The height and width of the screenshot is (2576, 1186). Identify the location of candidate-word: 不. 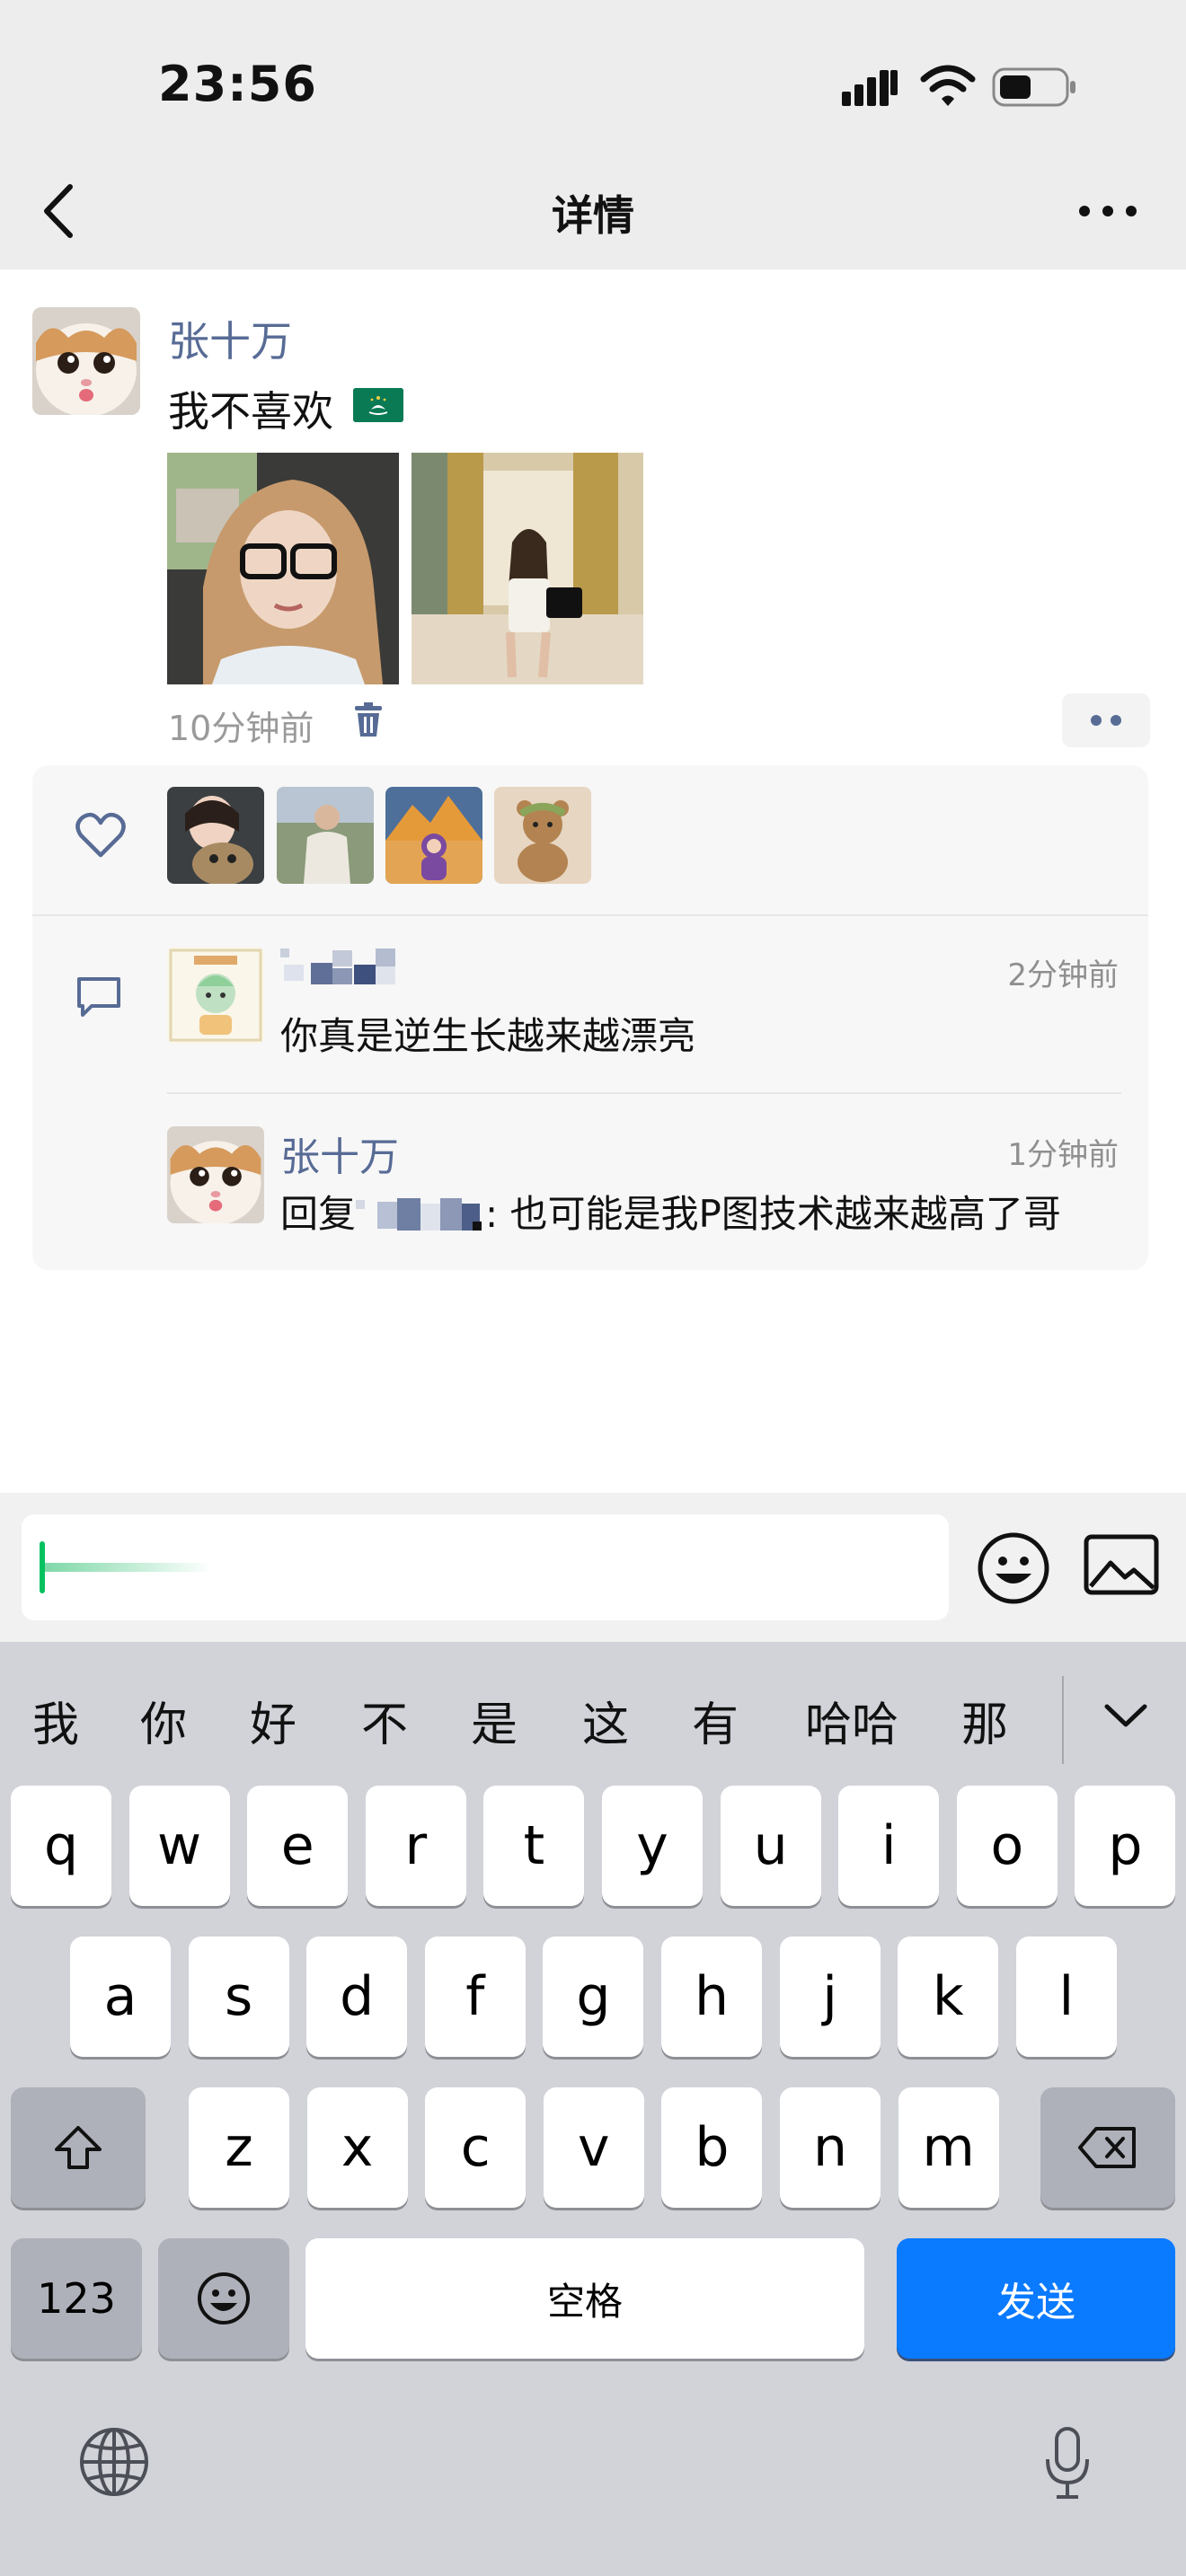
(384, 1720).